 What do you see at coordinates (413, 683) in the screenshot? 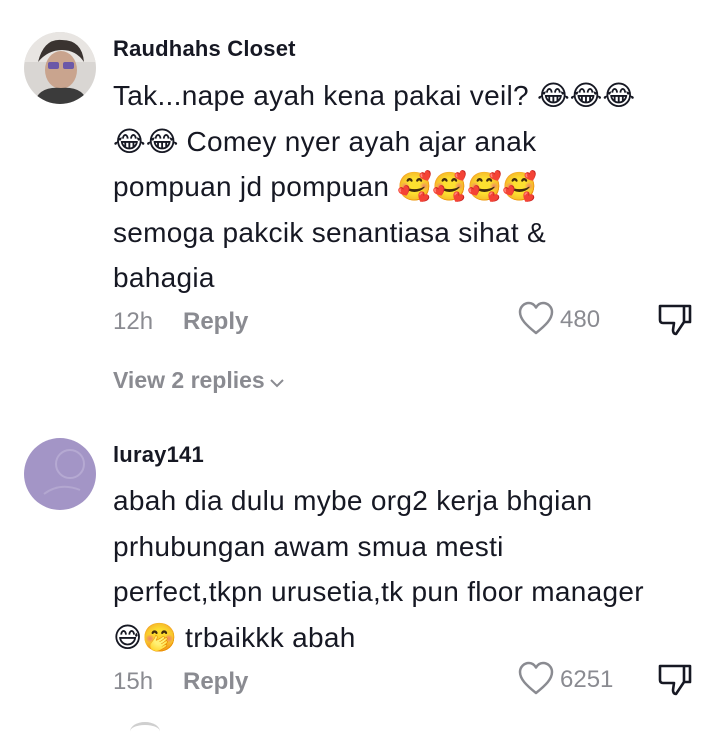
I see `comment-meta: 15h Reply` at bounding box center [413, 683].